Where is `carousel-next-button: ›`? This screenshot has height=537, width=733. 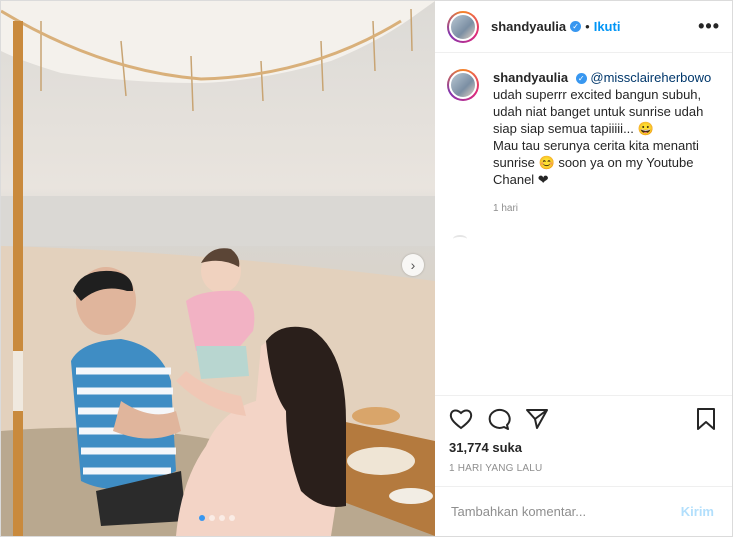 carousel-next-button: › is located at coordinates (413, 265).